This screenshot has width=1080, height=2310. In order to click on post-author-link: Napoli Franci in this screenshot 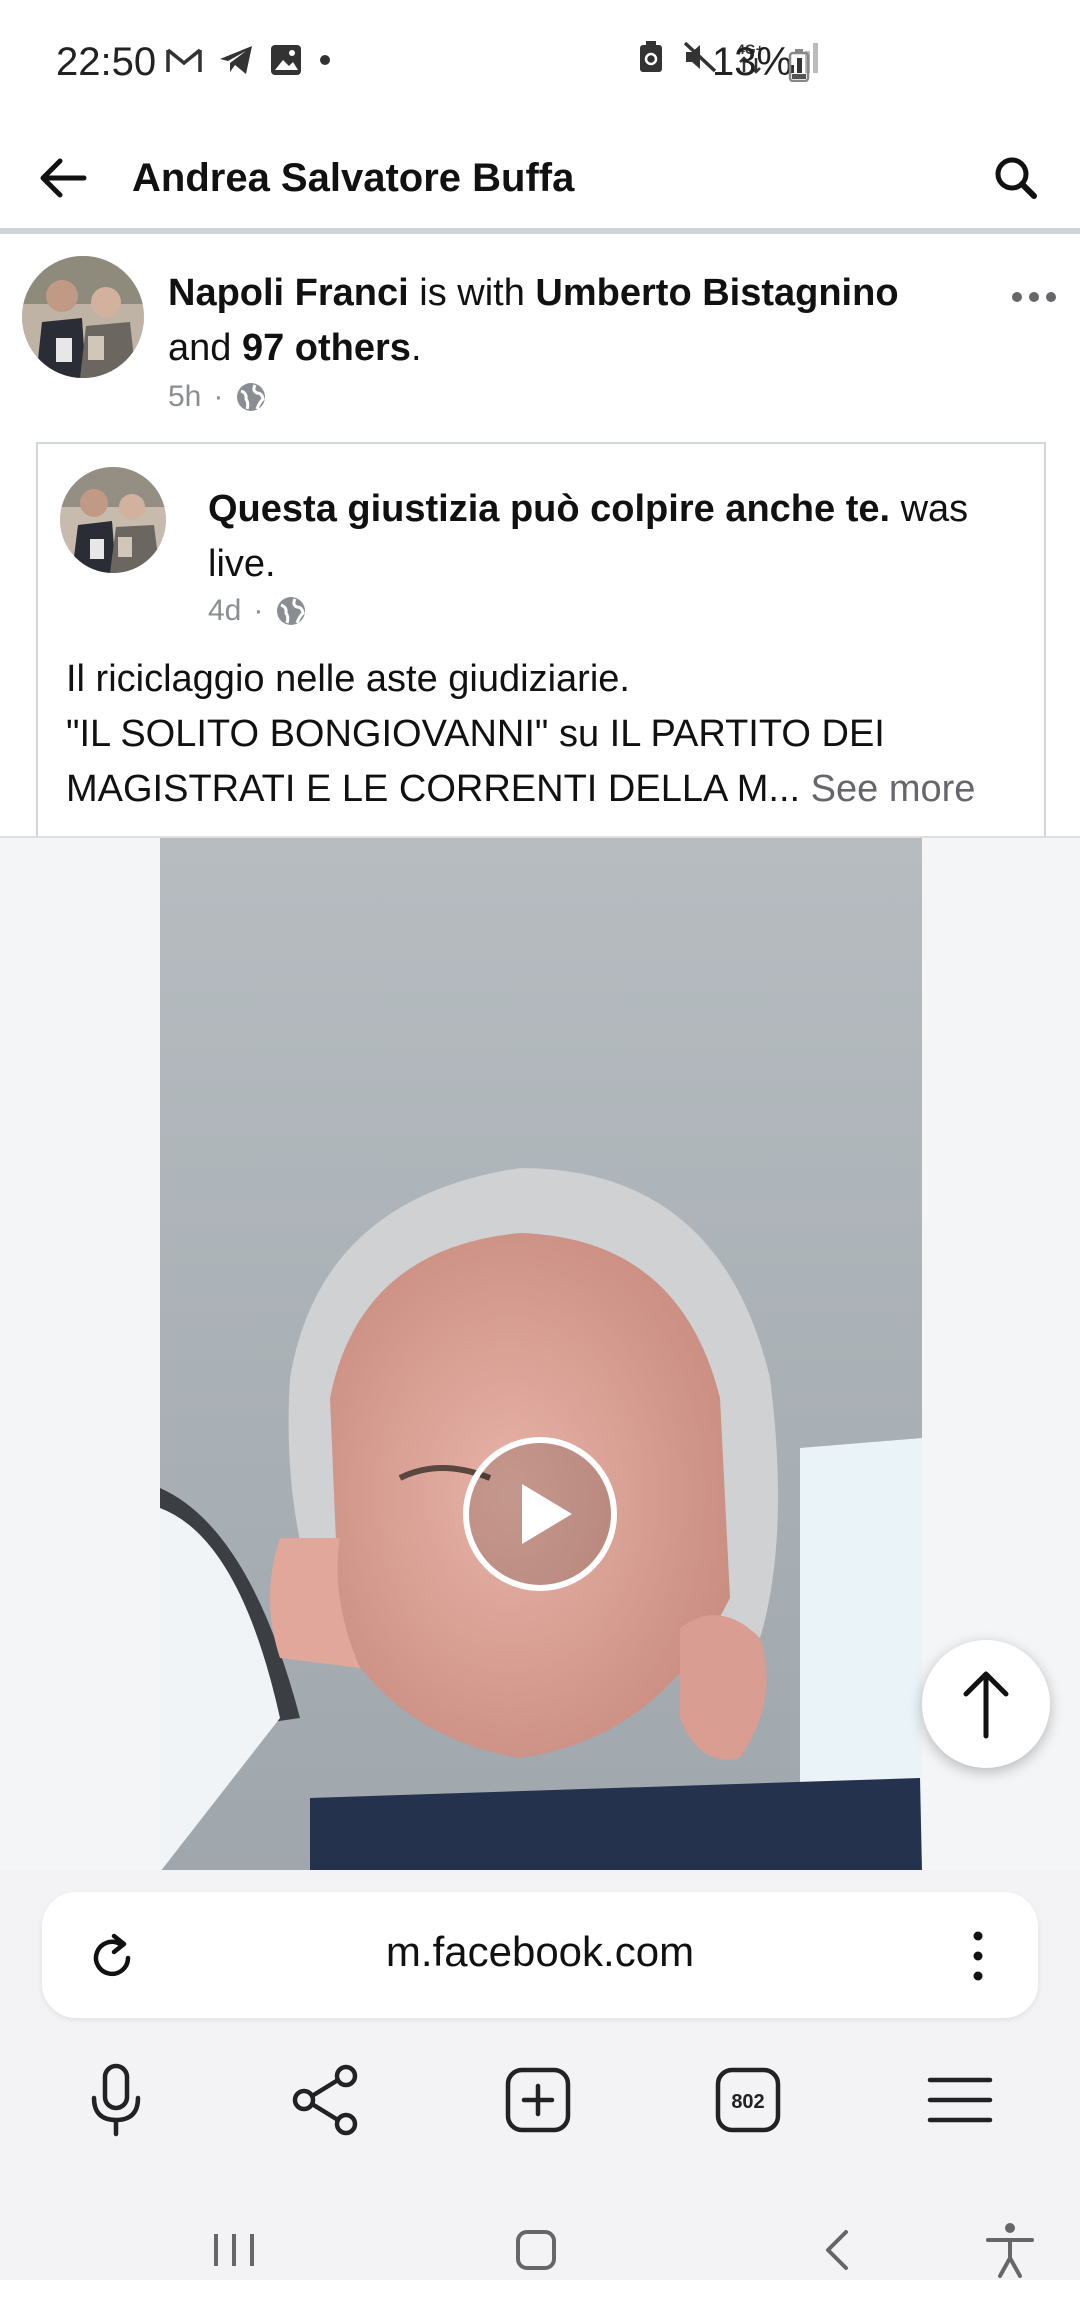, I will do `click(288, 293)`.